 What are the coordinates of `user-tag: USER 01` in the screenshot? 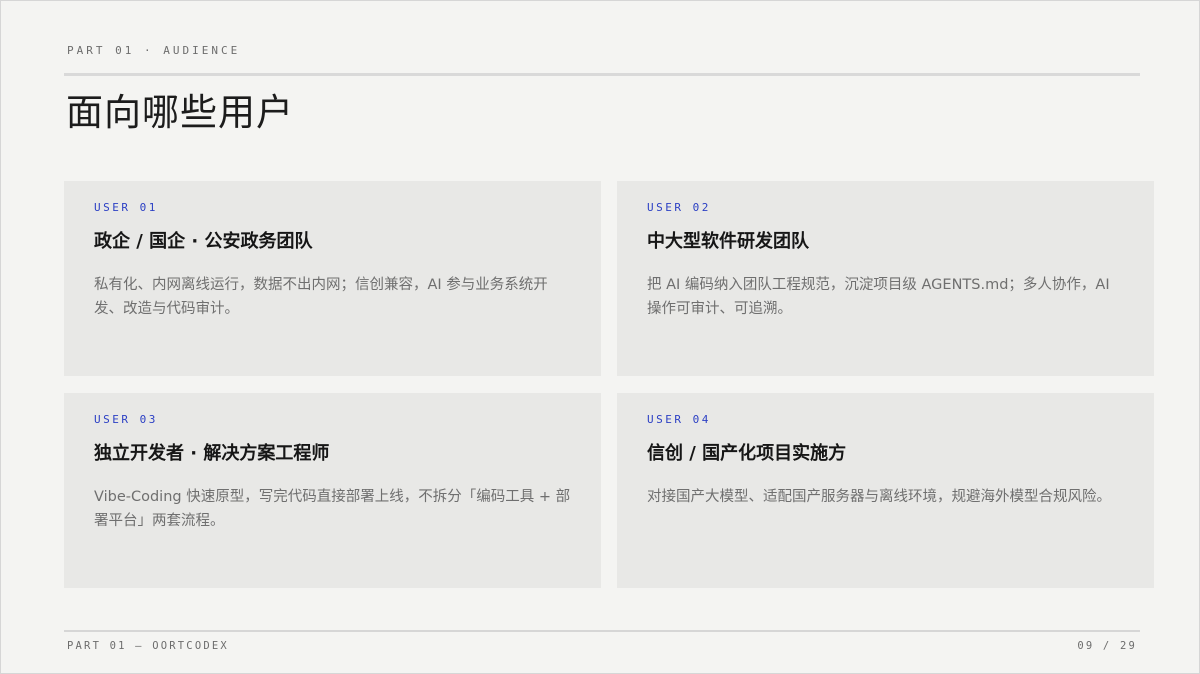 It's located at (126, 207).